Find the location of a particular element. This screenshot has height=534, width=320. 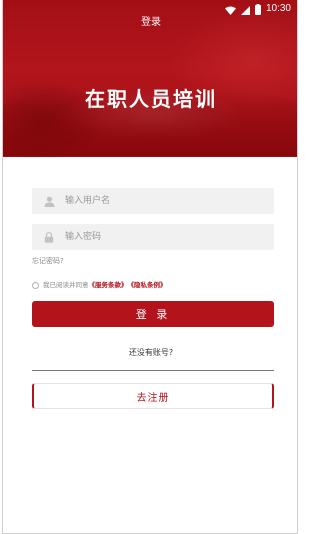

terms-link: 《服务条款》 is located at coordinates (108, 285).